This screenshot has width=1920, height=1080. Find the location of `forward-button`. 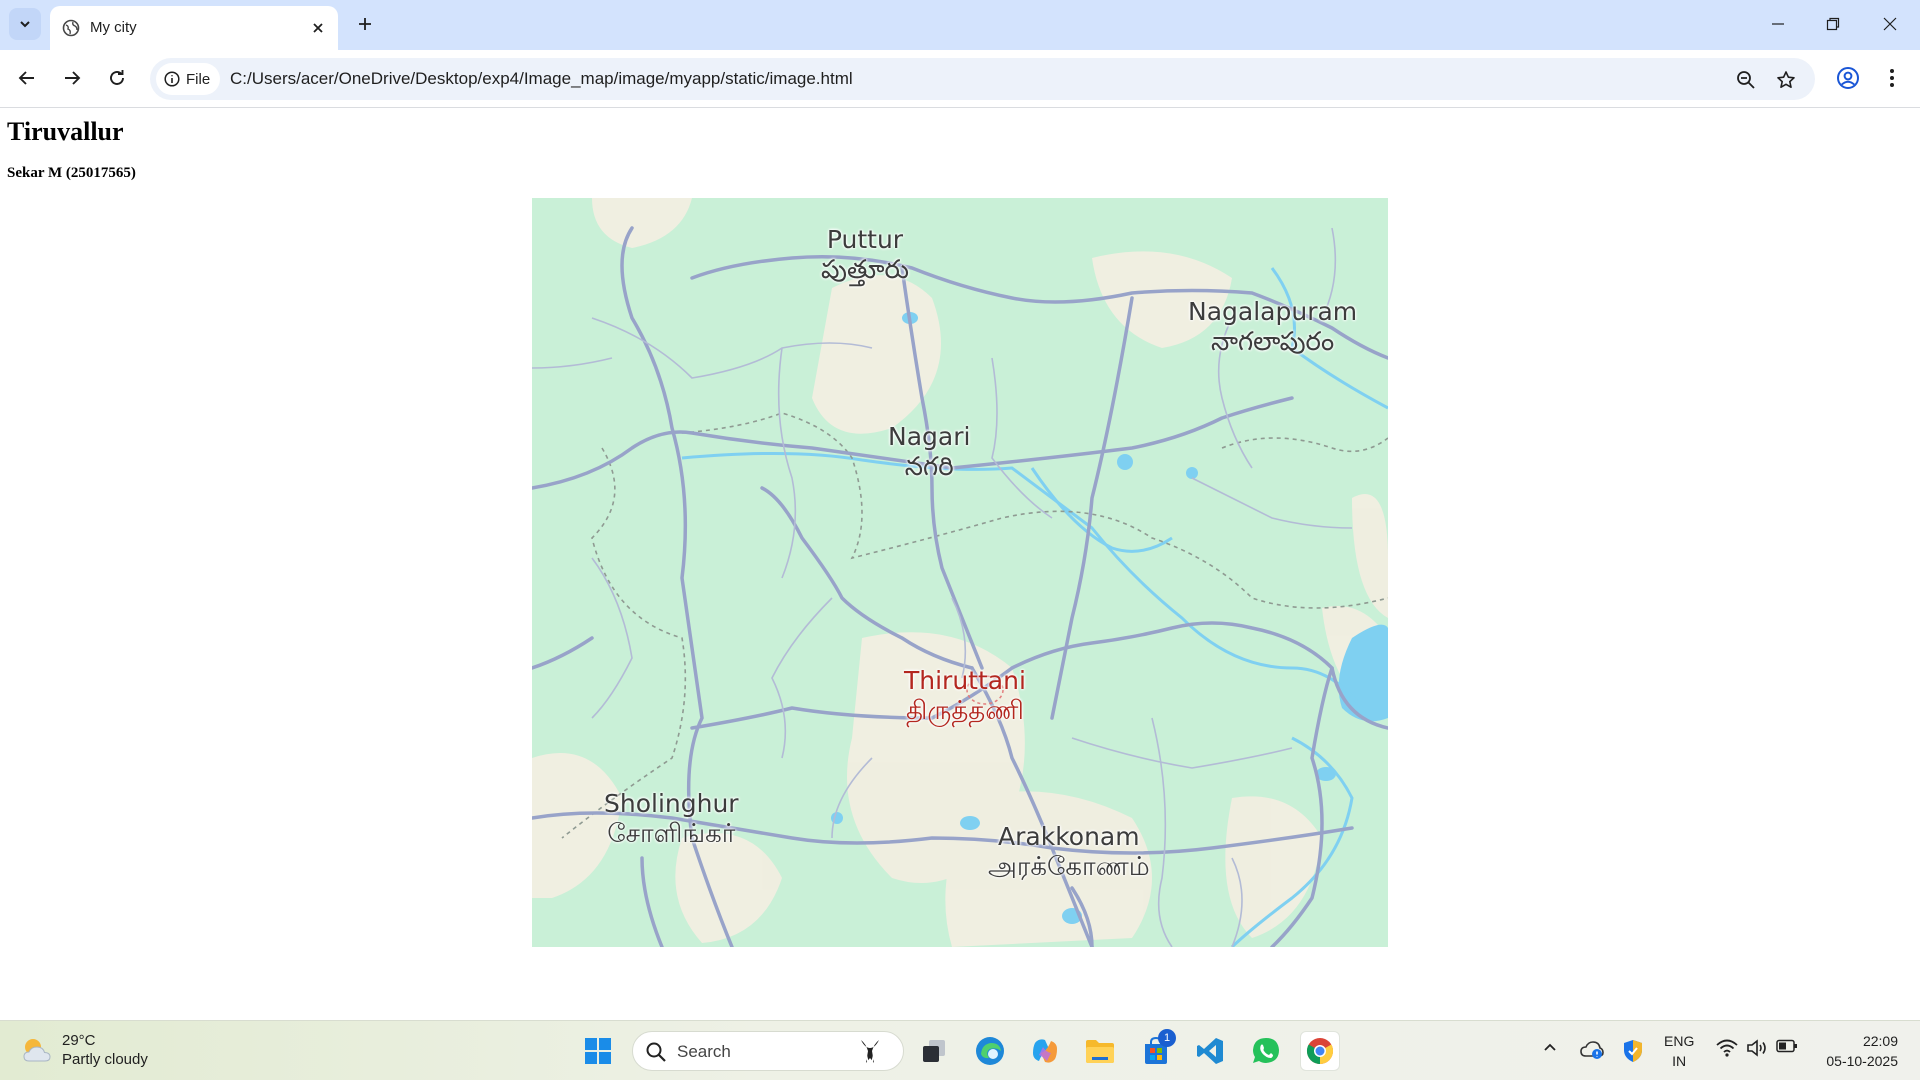

forward-button is located at coordinates (72, 78).